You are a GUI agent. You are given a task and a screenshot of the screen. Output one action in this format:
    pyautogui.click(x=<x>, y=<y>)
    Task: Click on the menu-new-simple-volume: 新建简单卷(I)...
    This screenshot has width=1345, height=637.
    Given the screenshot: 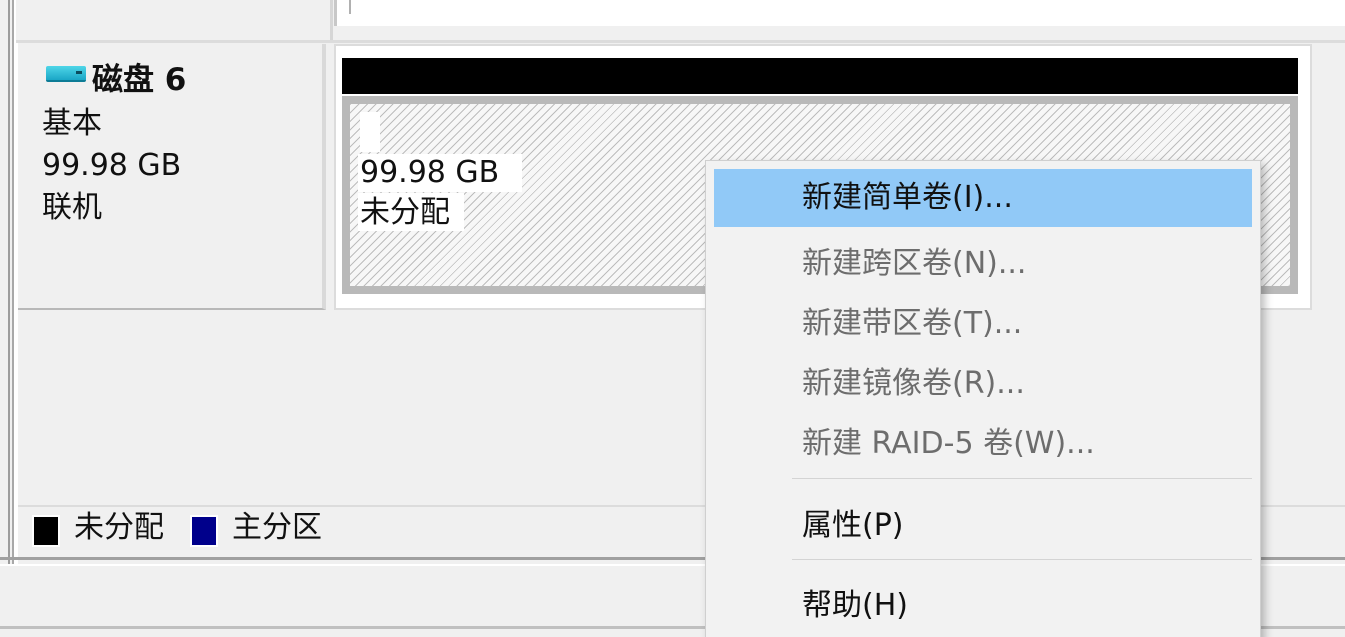 What is the action you would take?
    pyautogui.click(x=983, y=198)
    